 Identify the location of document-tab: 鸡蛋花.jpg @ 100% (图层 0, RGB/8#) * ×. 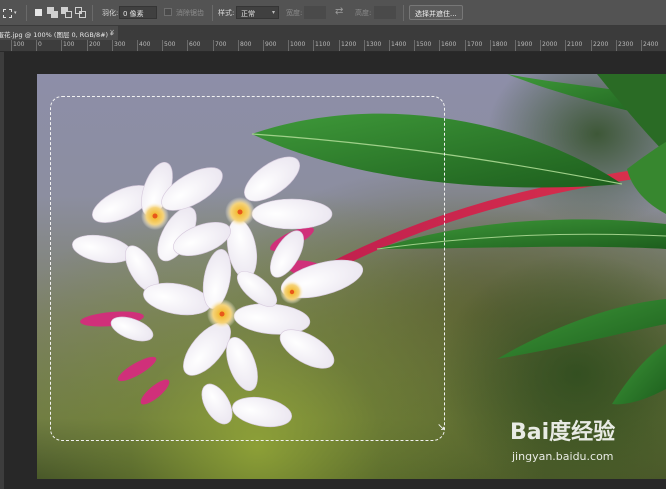
(59, 33).